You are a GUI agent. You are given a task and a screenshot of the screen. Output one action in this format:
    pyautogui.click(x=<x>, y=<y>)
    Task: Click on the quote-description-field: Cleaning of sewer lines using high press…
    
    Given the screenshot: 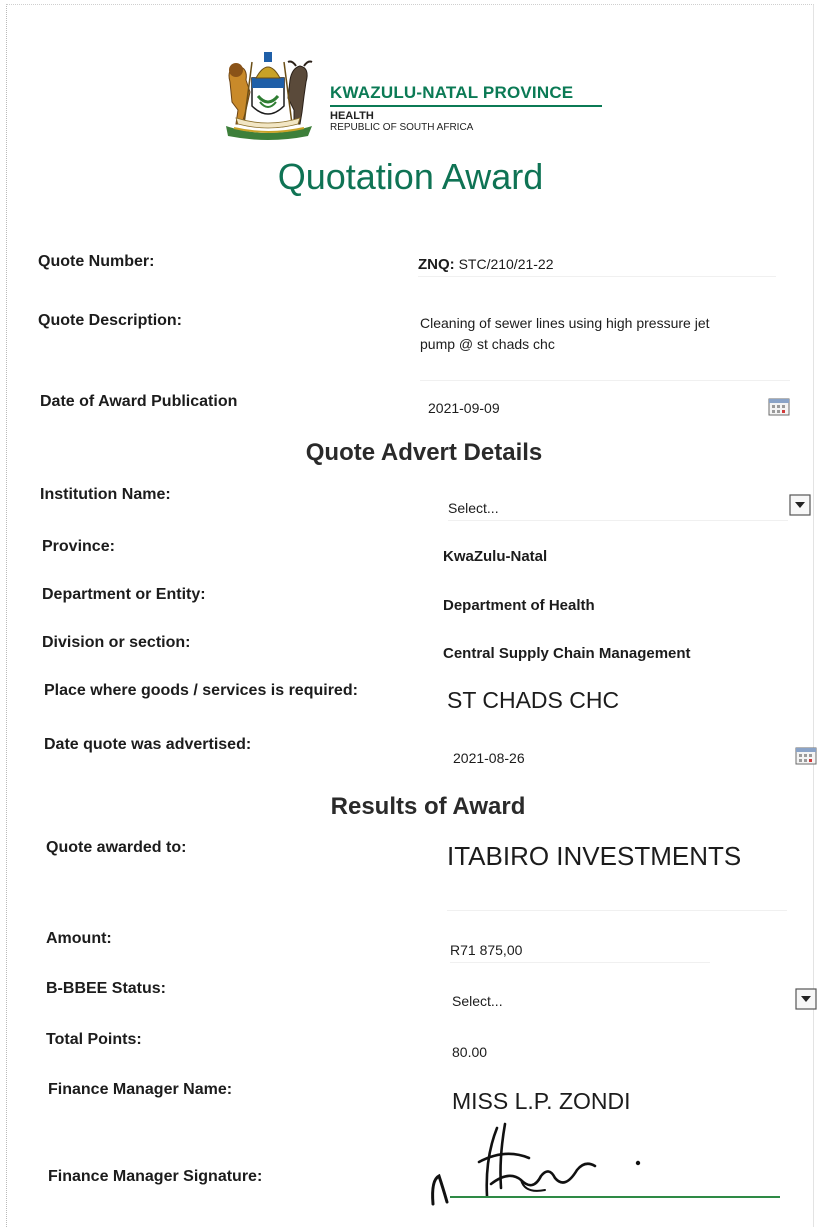 What is the action you would take?
    pyautogui.click(x=565, y=334)
    